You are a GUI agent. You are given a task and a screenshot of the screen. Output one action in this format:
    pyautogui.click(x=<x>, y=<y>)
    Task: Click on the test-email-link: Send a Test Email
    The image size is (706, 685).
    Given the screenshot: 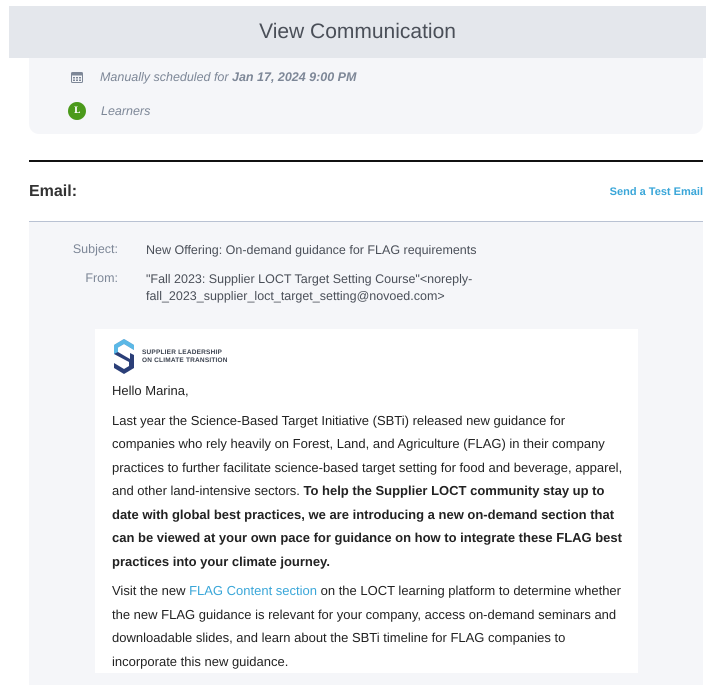 What is the action you would take?
    pyautogui.click(x=656, y=192)
    